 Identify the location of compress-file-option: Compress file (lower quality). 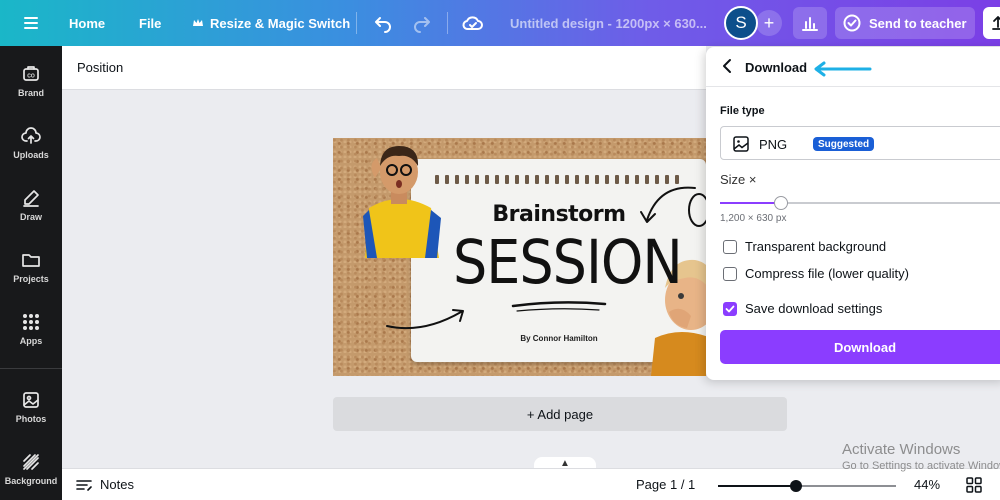
(816, 273).